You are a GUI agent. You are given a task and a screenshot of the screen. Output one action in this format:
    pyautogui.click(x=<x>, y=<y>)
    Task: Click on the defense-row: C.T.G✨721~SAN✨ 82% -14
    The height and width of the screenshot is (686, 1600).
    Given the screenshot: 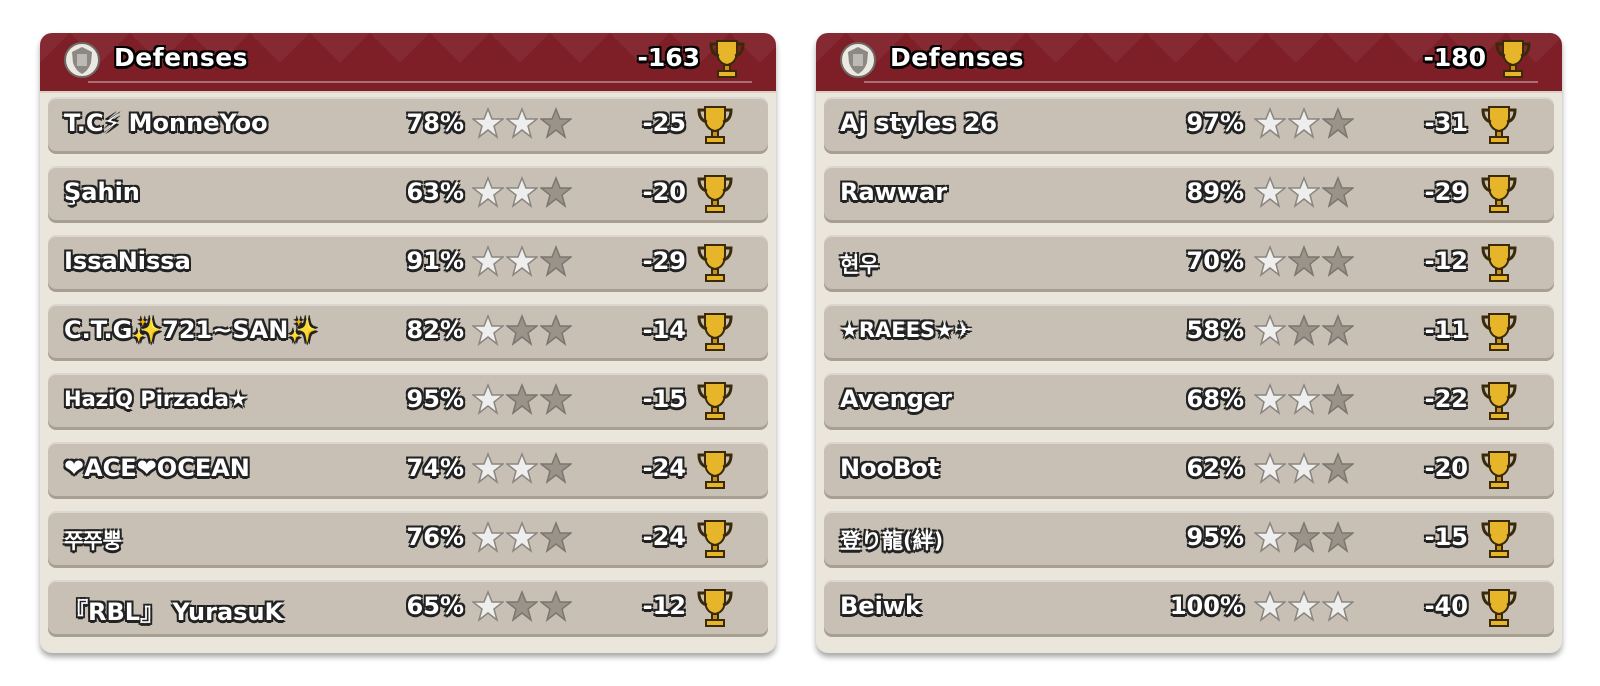 What is the action you would take?
    pyautogui.click(x=408, y=331)
    